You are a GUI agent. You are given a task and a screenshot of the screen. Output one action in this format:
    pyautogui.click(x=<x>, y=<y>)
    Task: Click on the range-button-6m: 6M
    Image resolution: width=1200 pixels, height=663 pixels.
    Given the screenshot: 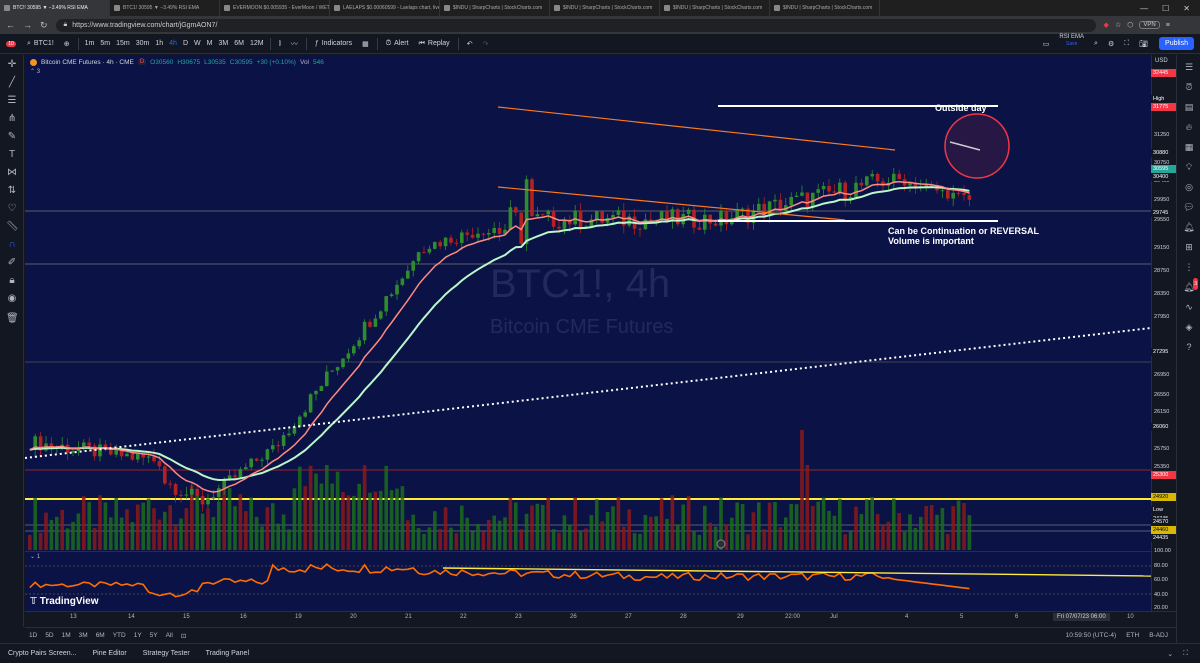 What is the action you would take?
    pyautogui.click(x=100, y=635)
    